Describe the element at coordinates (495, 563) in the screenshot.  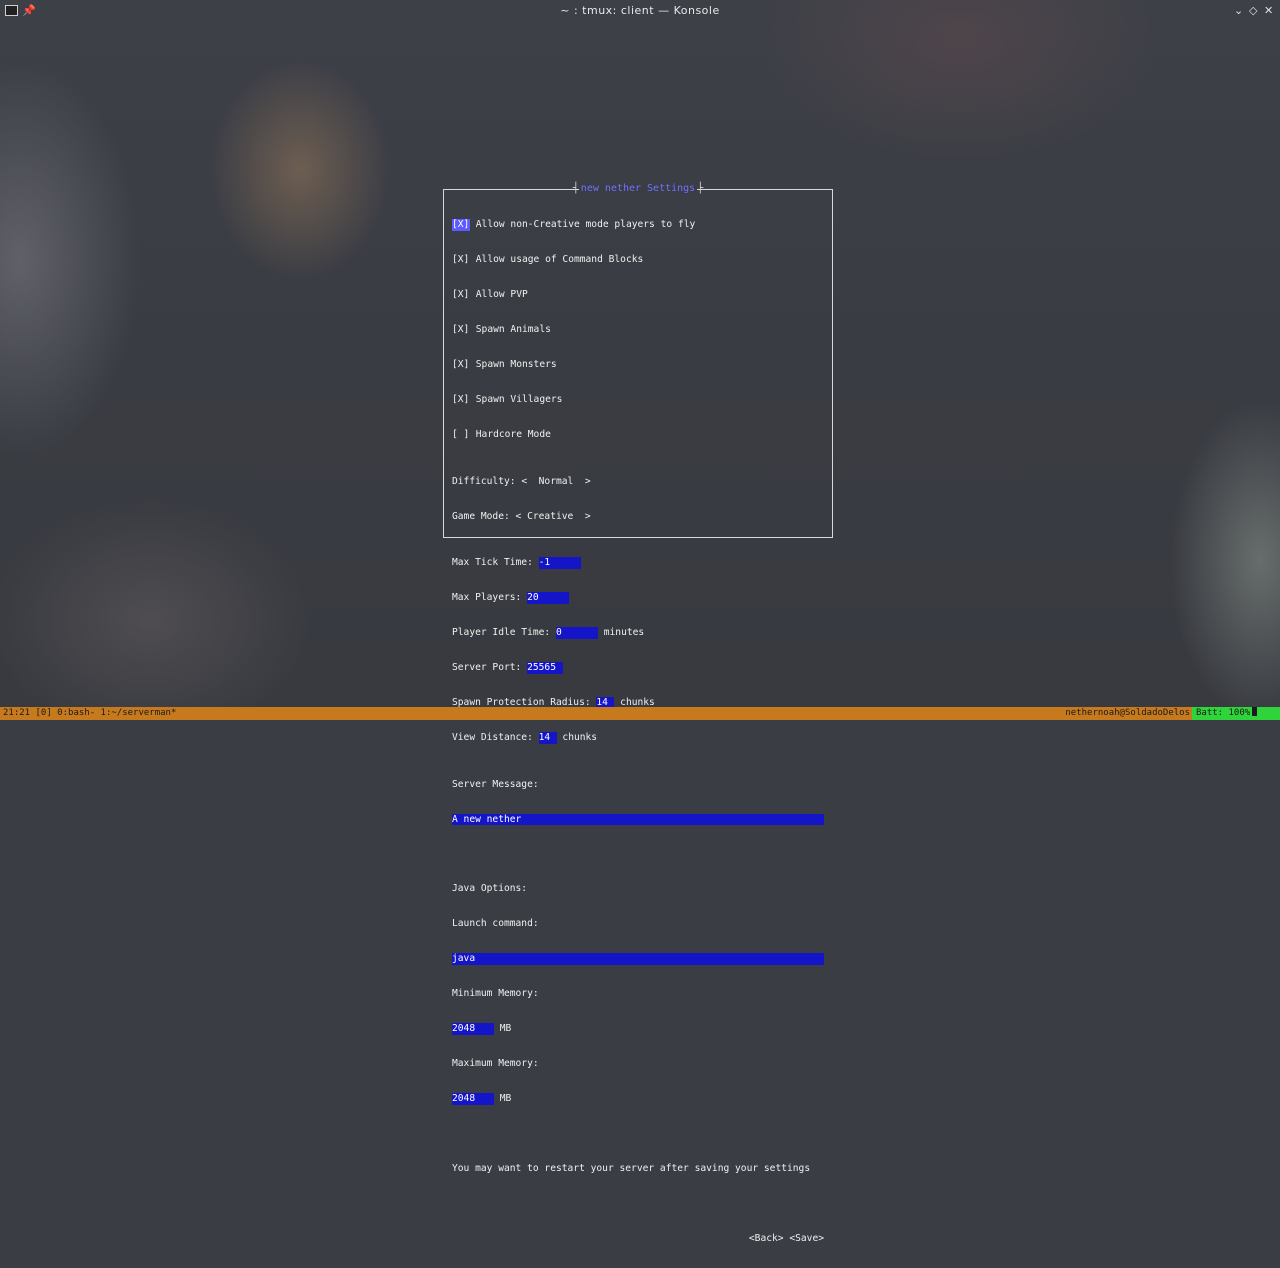
I see `max-tick-time-label: Max Tick Time:` at that location.